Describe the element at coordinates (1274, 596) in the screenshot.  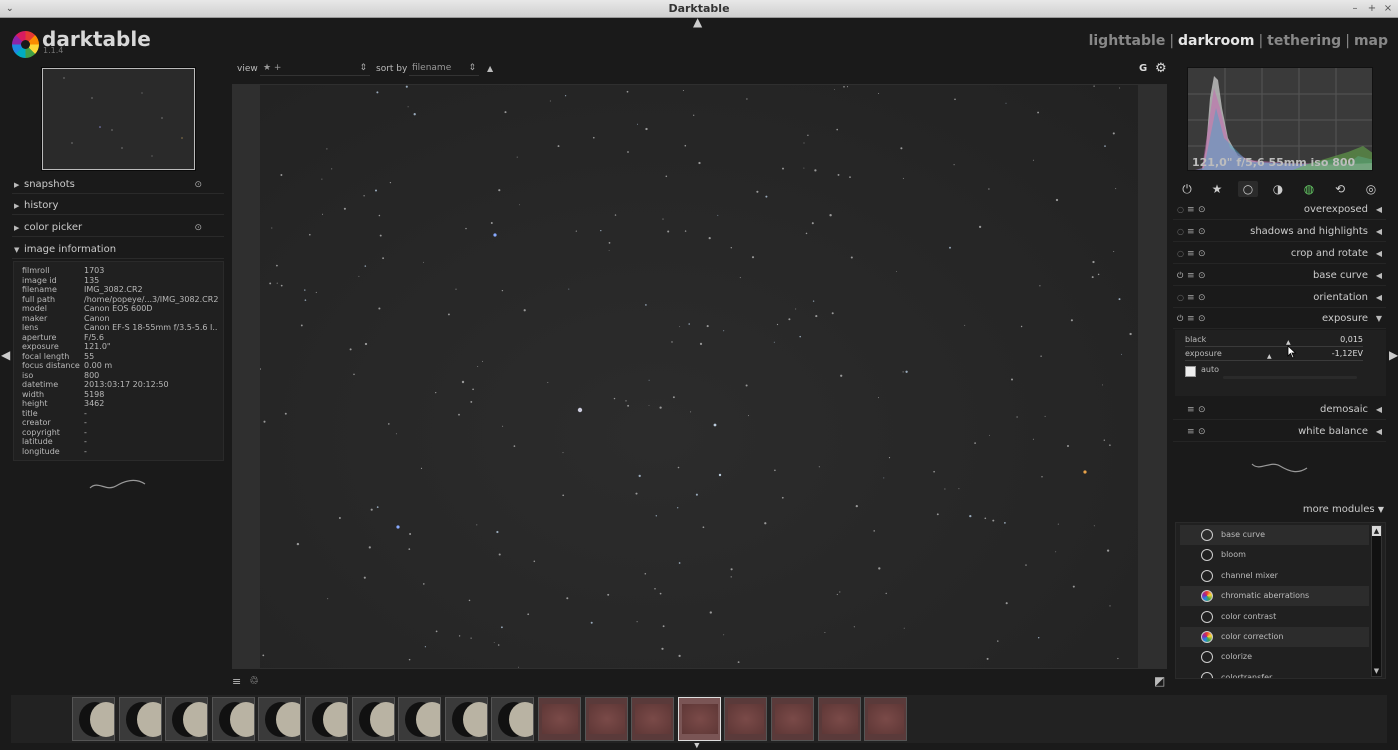
I see `more-module-item: chromatic aberrations` at that location.